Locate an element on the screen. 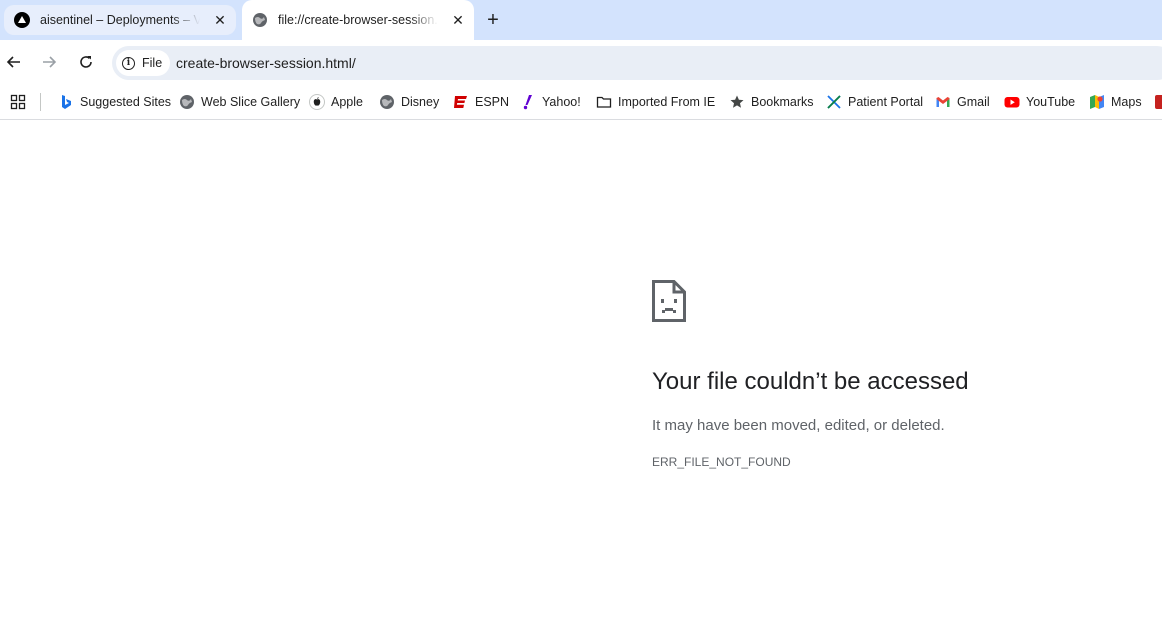 Image resolution: width=1162 pixels, height=630 pixels. arrow-right-icon is located at coordinates (50, 62).